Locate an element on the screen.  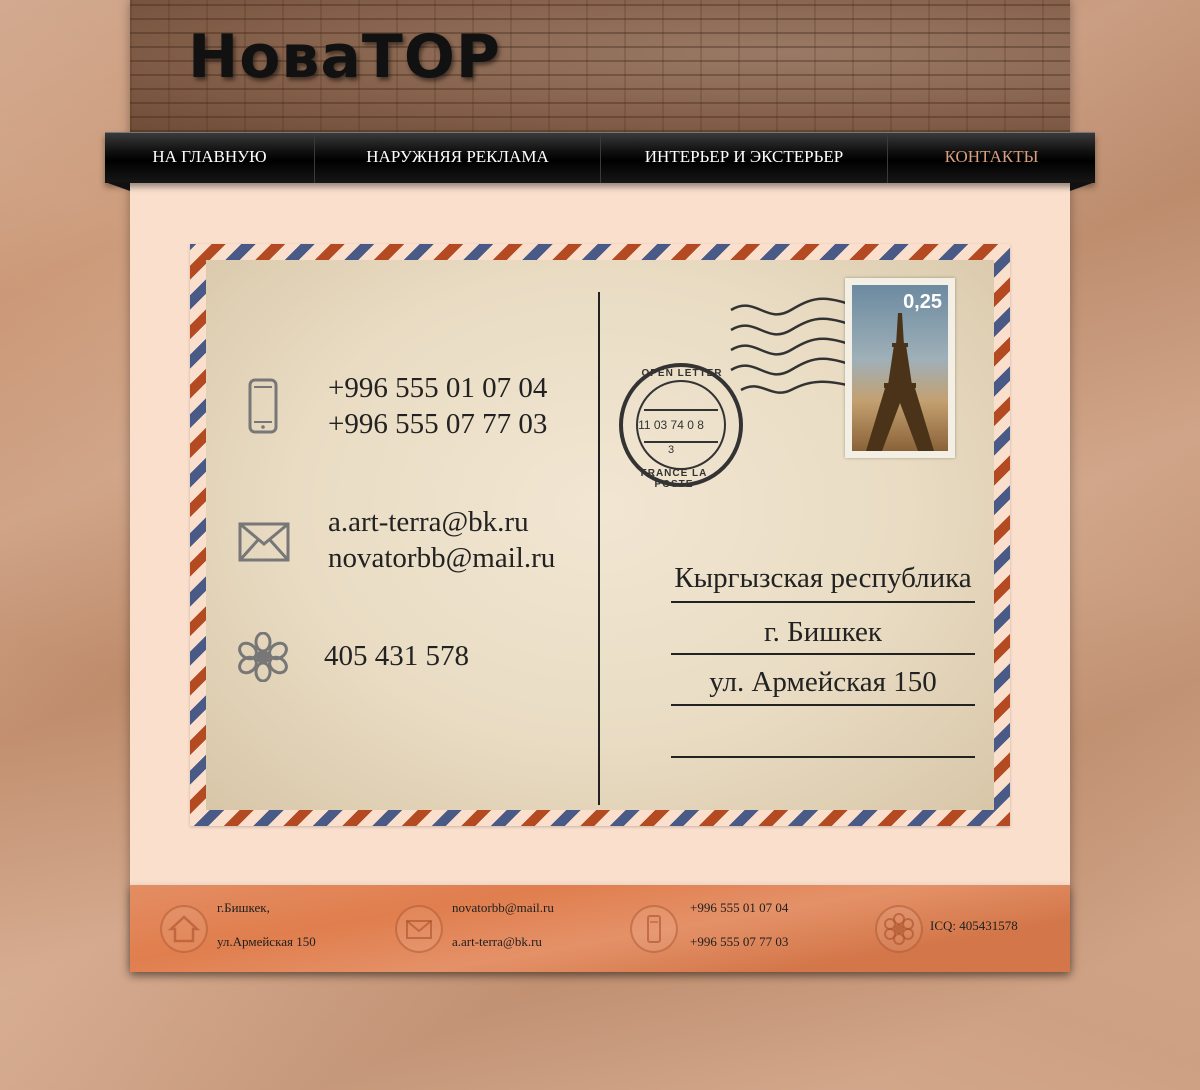
postmark-date: 11 03 74 0 8 is located at coordinates (671, 425).